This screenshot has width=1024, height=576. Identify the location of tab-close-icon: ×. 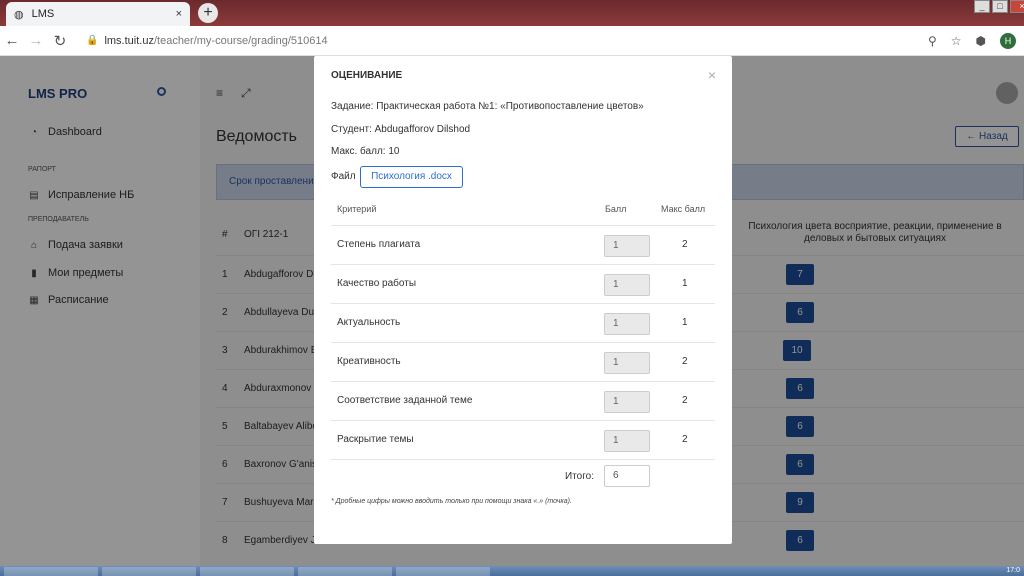
(179, 14).